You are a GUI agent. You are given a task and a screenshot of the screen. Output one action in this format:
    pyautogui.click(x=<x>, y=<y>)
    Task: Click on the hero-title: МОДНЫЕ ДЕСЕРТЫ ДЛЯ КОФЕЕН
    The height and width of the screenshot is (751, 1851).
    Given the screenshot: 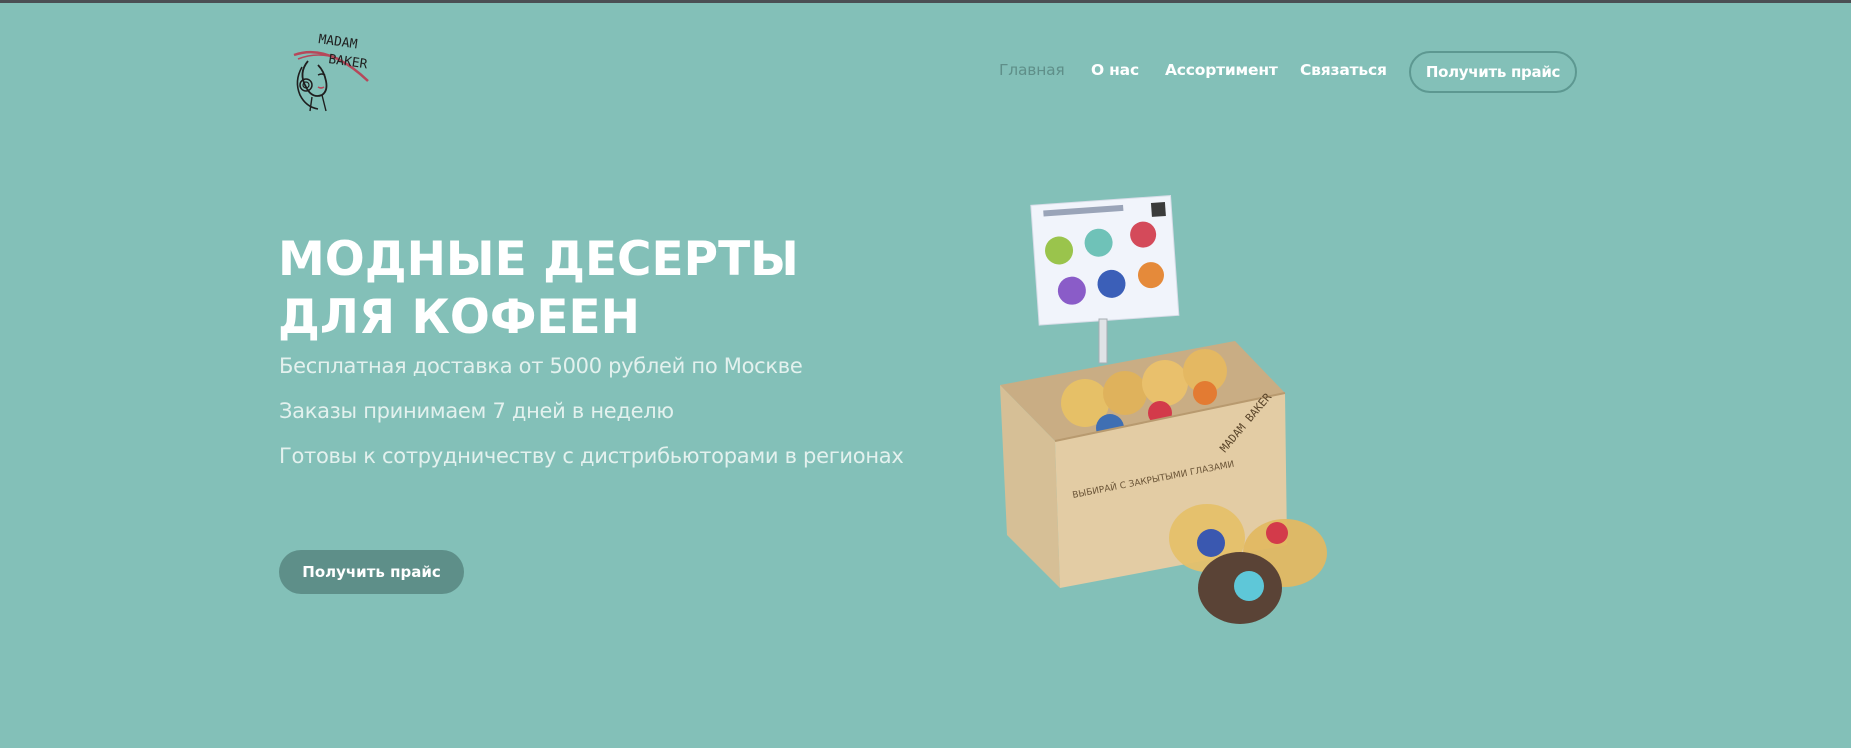 What is the action you would take?
    pyautogui.click(x=538, y=288)
    